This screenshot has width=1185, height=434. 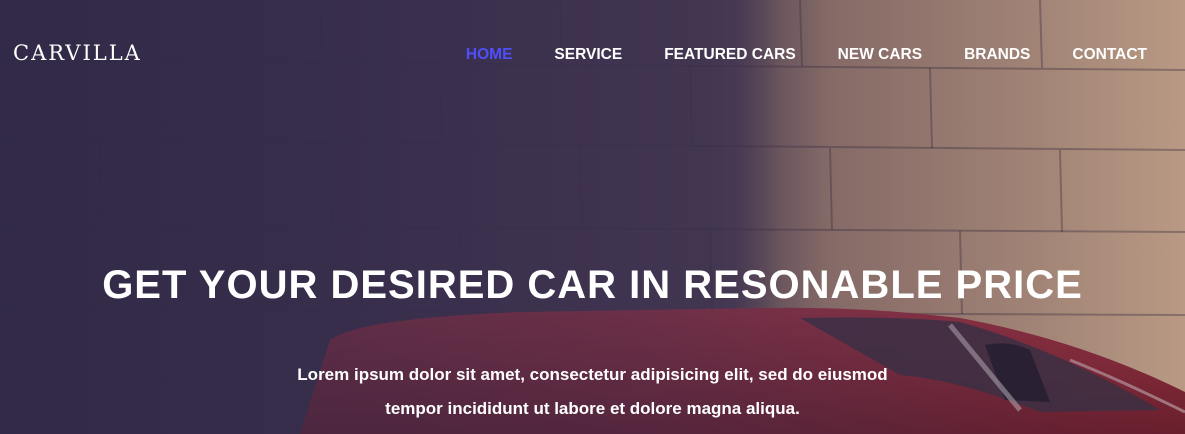 What do you see at coordinates (997, 55) in the screenshot?
I see `nav-item-brands: BRANDS` at bounding box center [997, 55].